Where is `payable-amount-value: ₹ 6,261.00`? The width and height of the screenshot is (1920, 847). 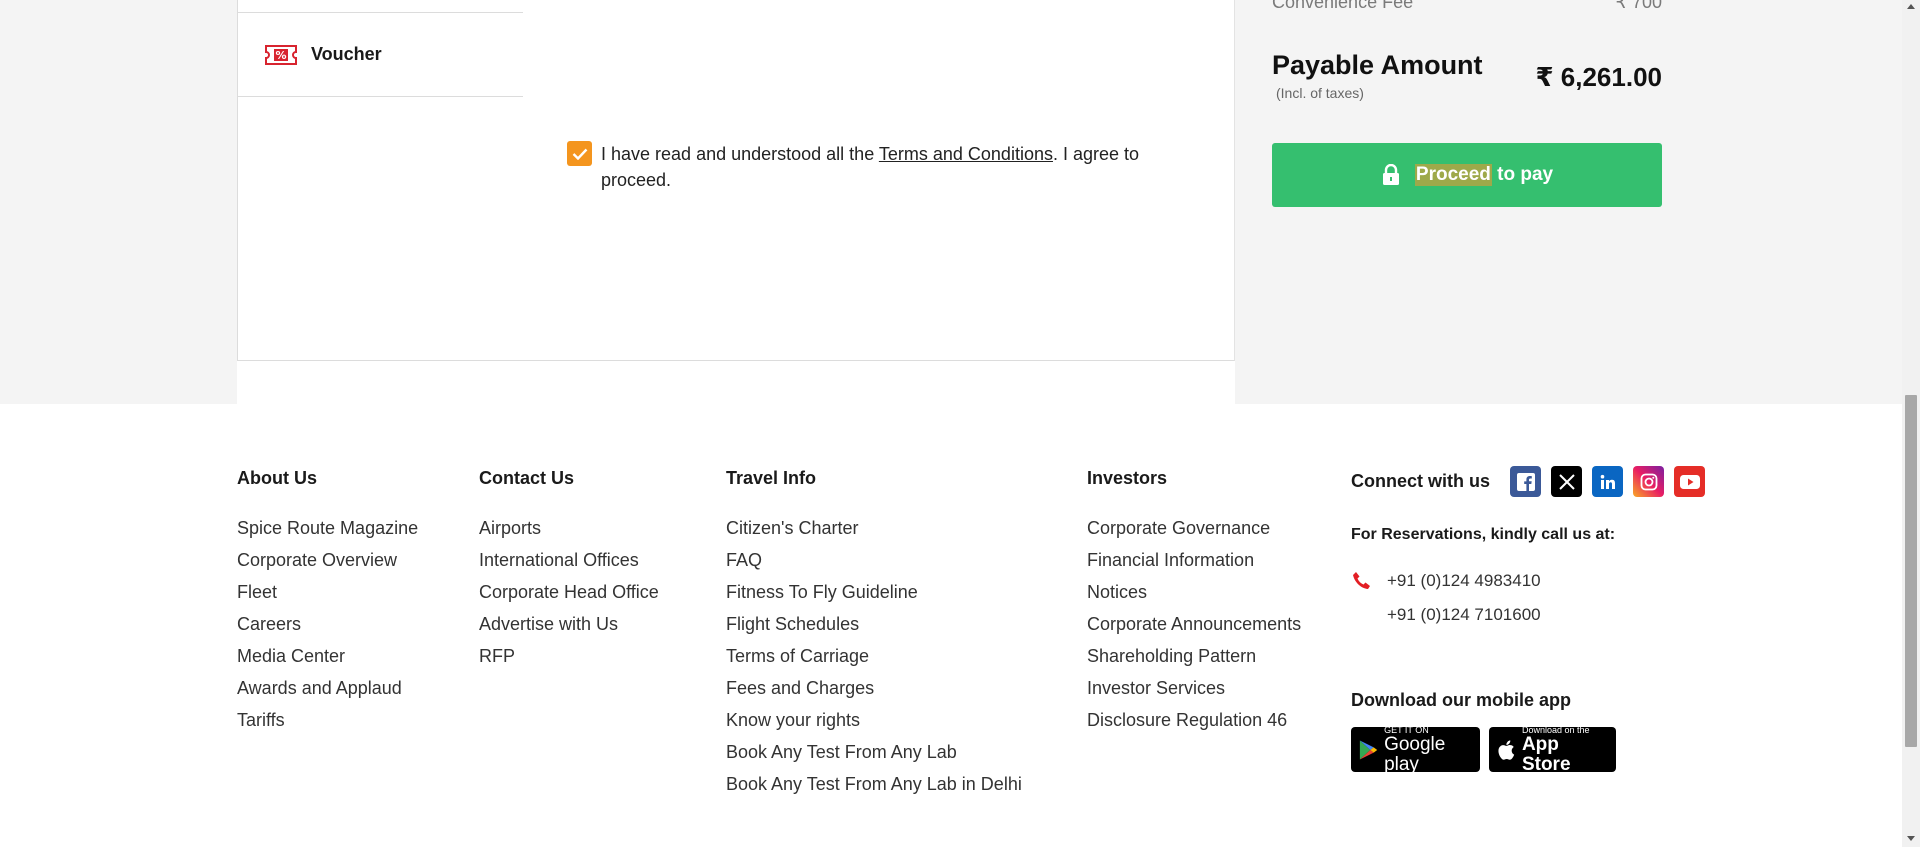
payable-amount-value: ₹ 6,261.00 is located at coordinates (1598, 77).